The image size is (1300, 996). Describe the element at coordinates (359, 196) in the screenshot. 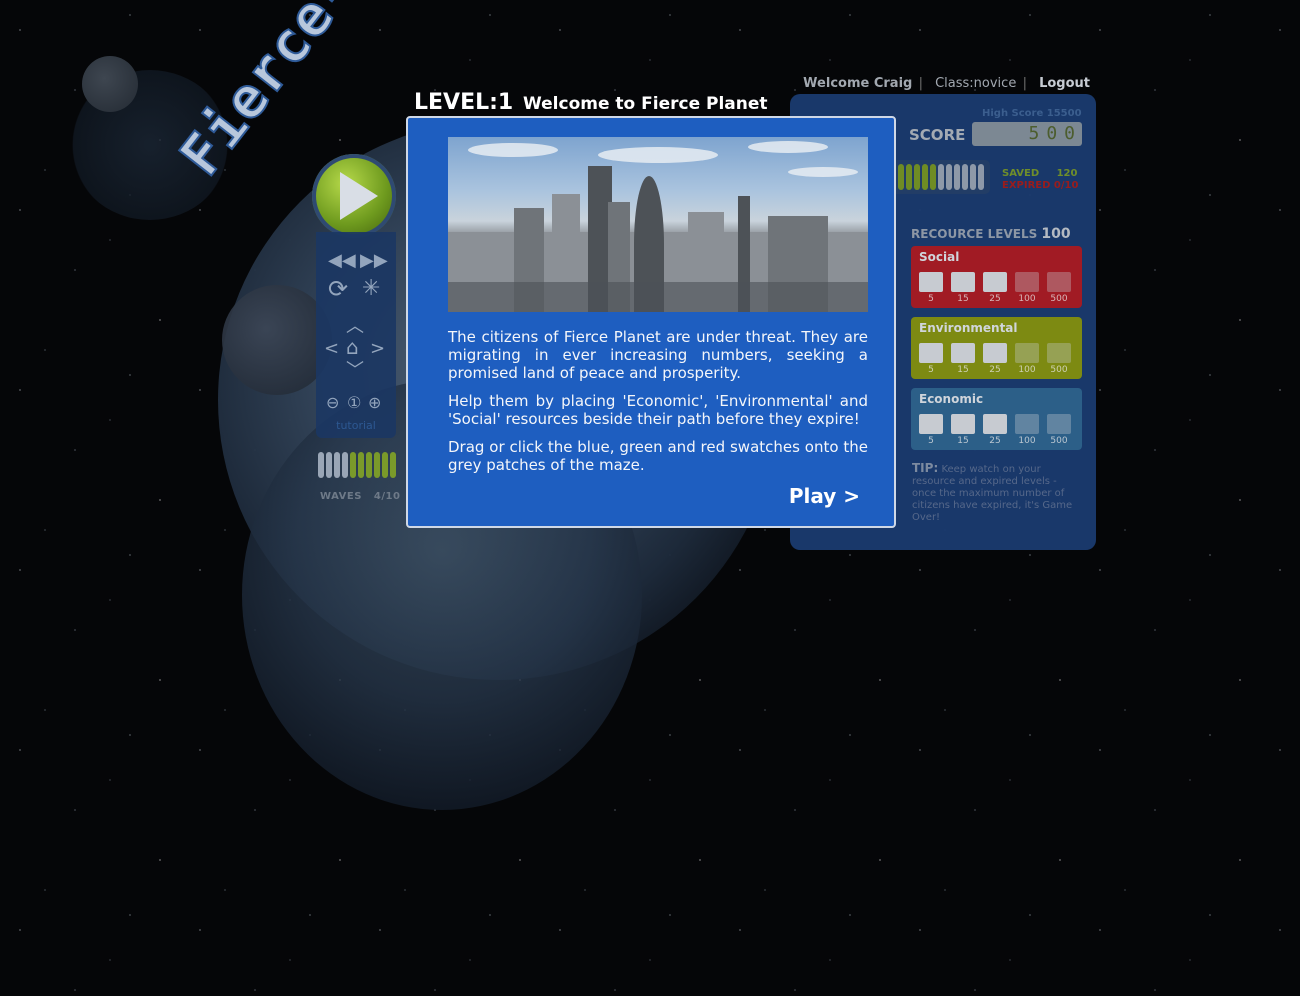

I see `play-icon` at that location.